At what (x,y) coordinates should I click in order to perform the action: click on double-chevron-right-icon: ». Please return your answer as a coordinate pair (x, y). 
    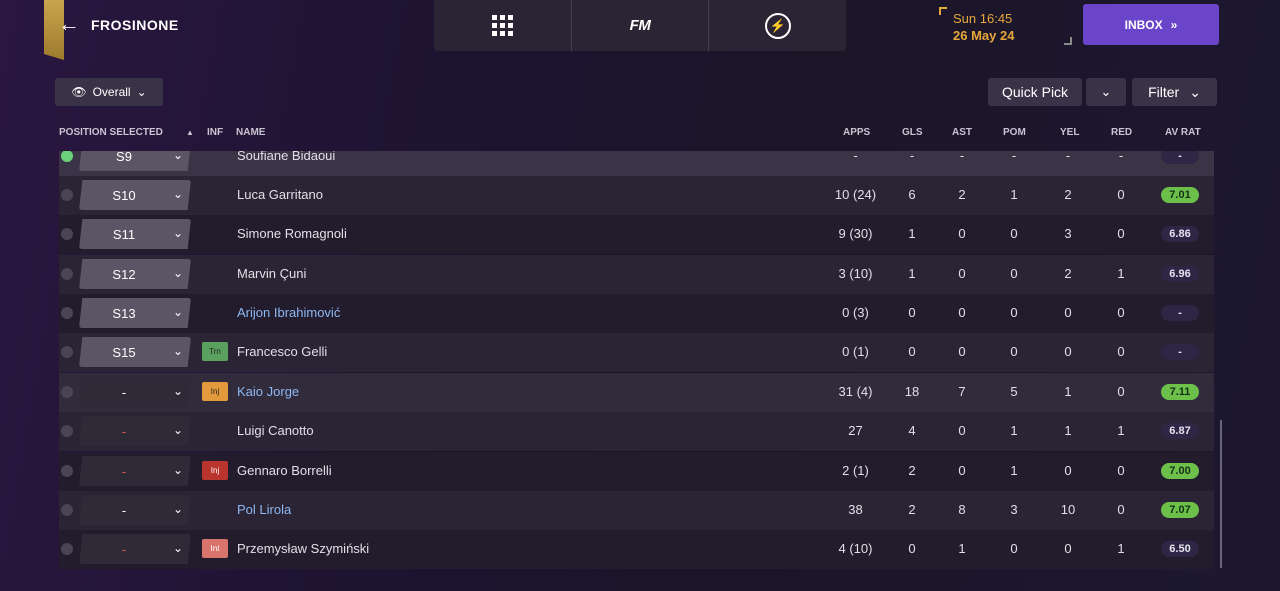
    Looking at the image, I should click on (1174, 24).